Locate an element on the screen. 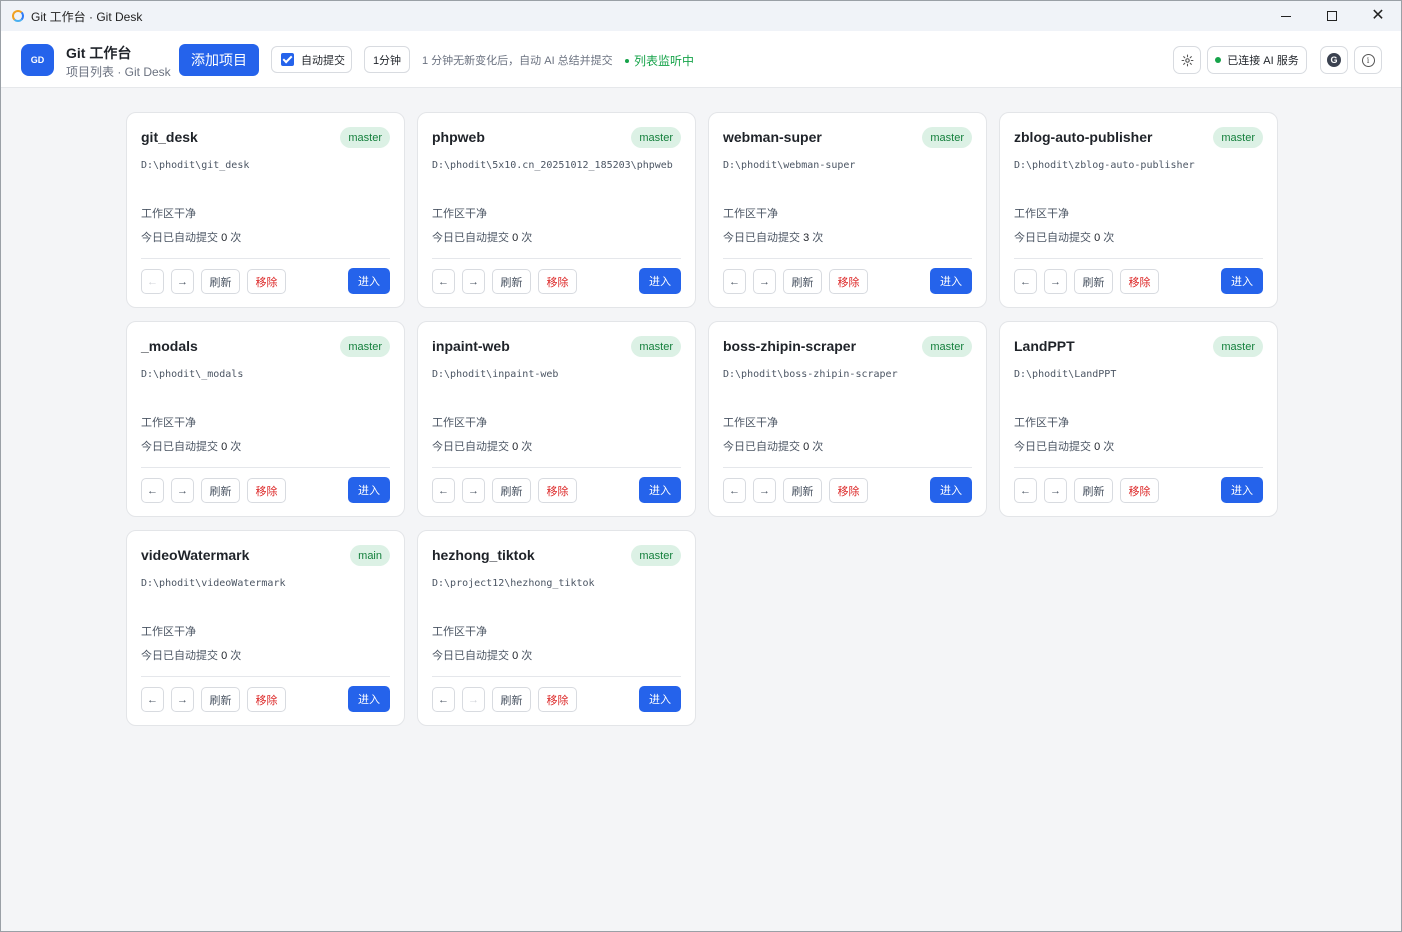  project-path: D:\phodit\webman-super is located at coordinates (789, 165).